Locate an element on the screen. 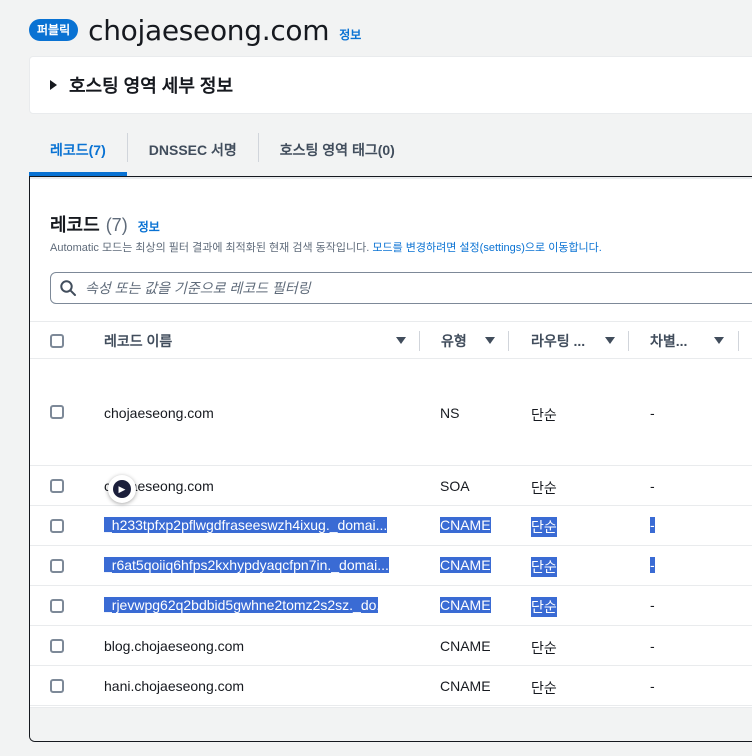 The image size is (752, 756). settings-link: 모드를 변경하려면 설정(settings)으로 이동합니다. is located at coordinates (487, 248).